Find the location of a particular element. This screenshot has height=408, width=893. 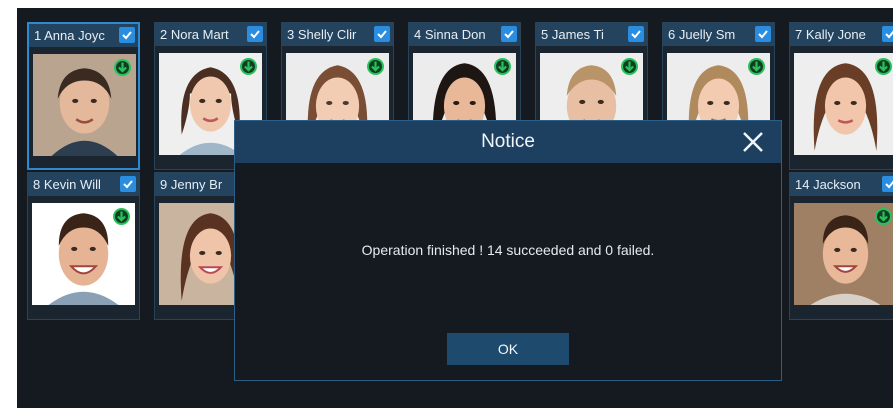

face-card-label: 9 Jenny Br is located at coordinates (191, 184).